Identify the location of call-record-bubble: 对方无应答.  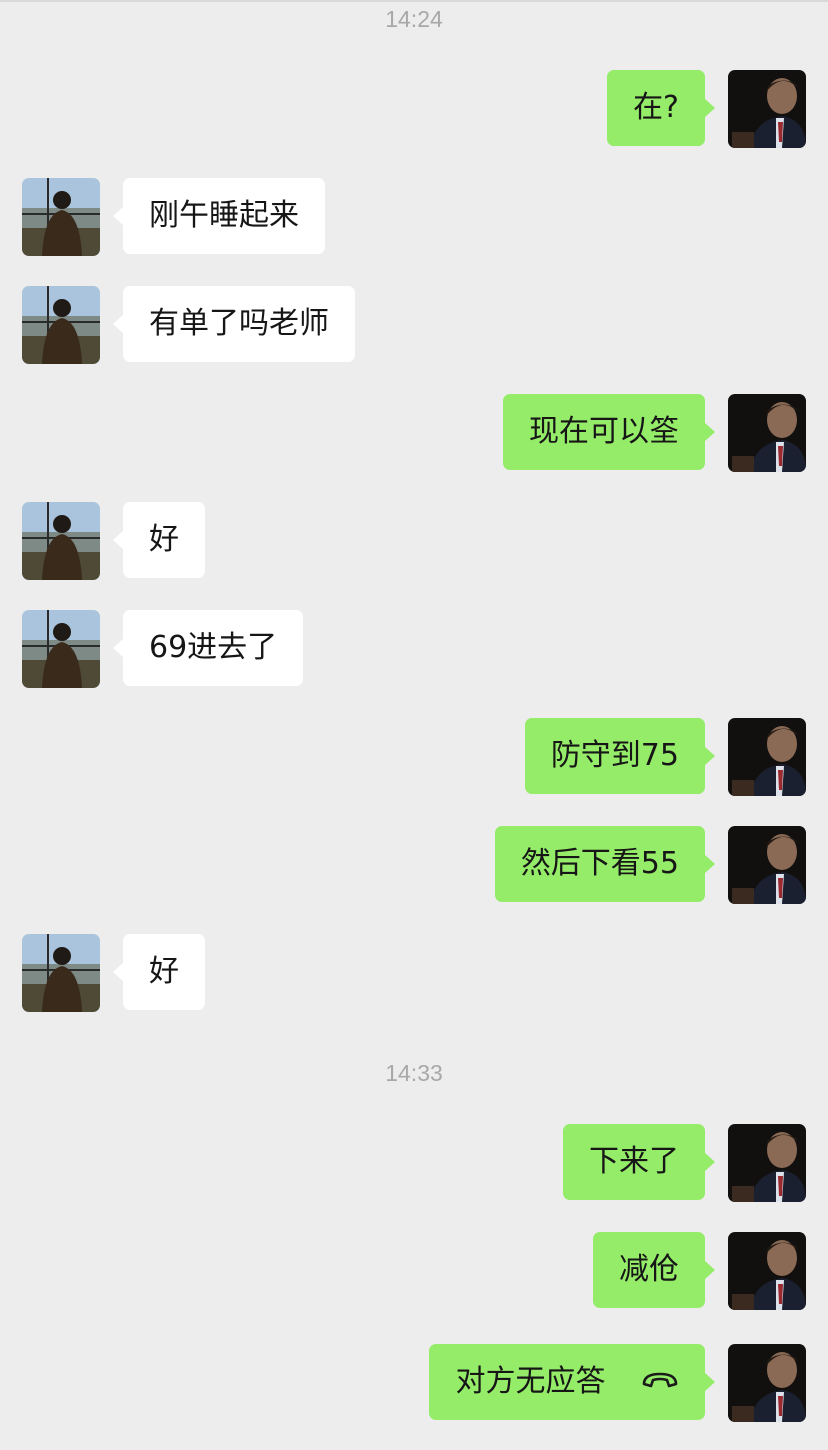
(572, 1381).